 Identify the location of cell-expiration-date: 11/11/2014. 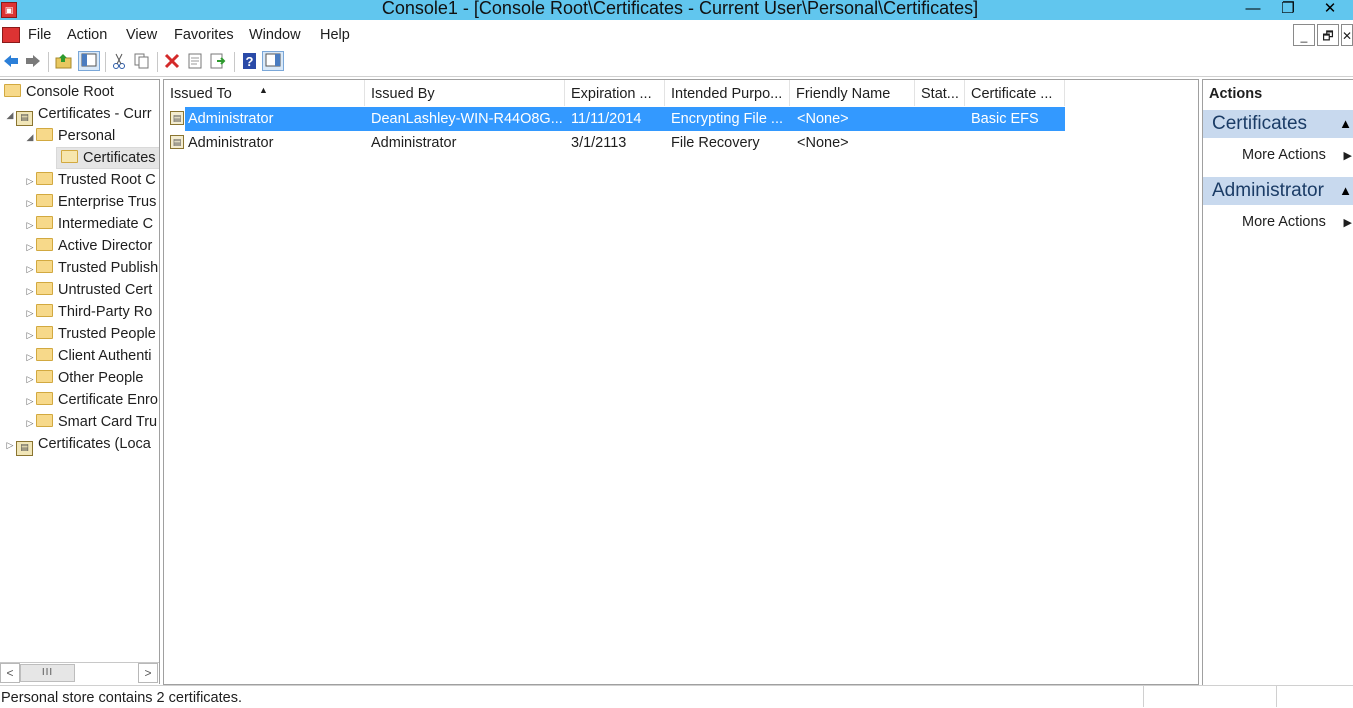
(618, 119).